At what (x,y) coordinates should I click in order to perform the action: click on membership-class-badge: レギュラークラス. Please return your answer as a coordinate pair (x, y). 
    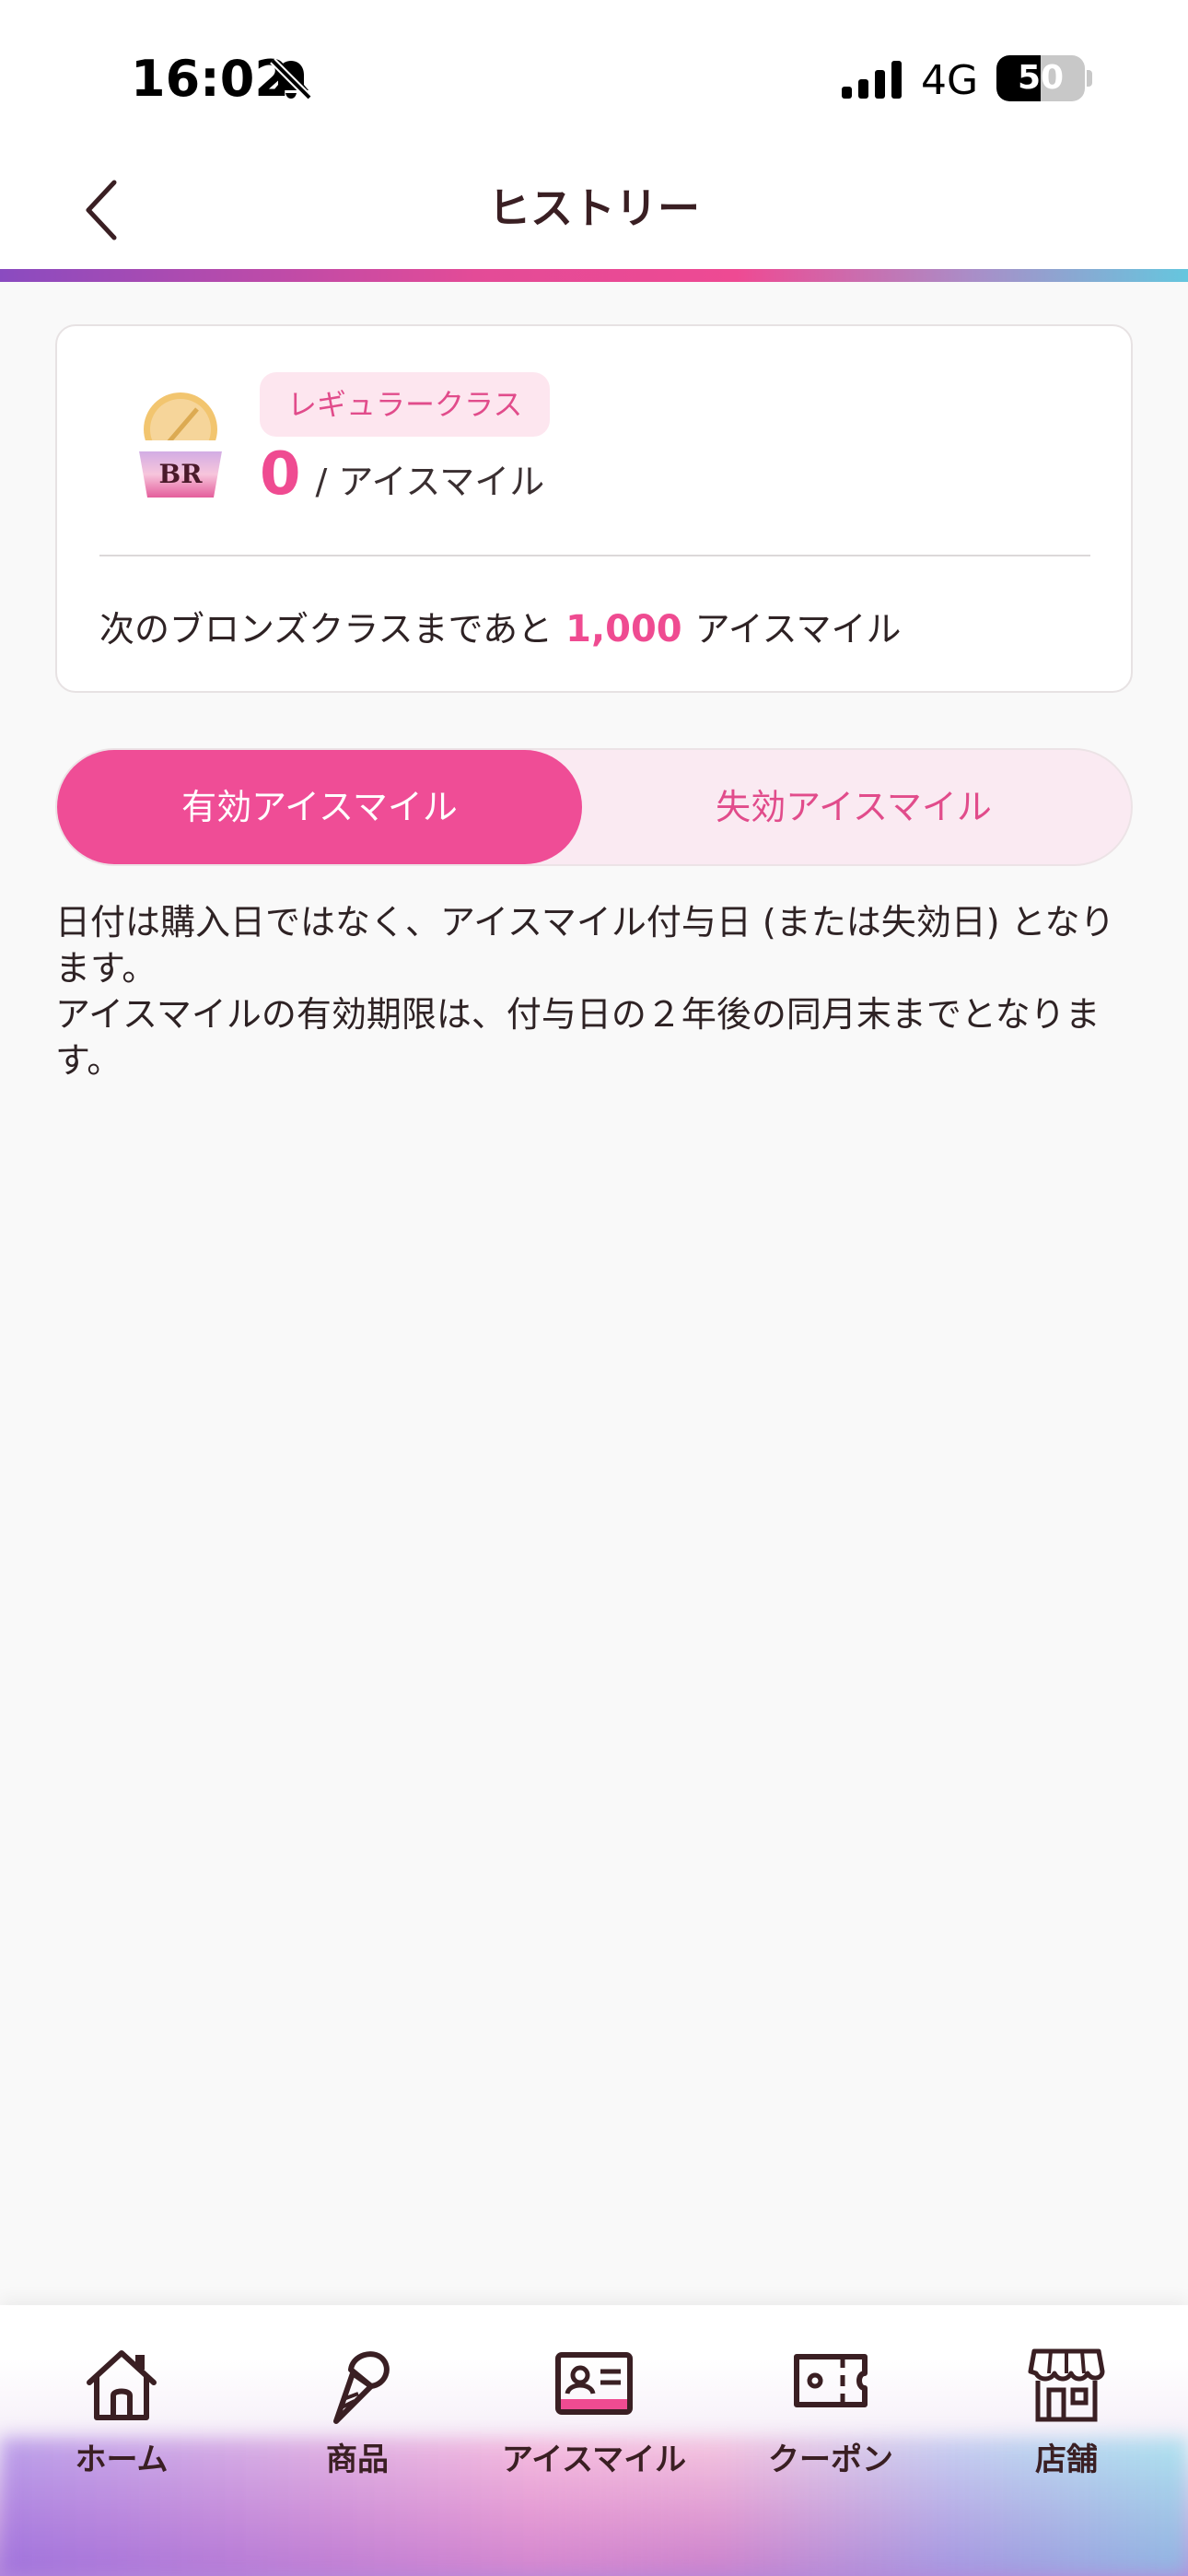
    Looking at the image, I should click on (405, 404).